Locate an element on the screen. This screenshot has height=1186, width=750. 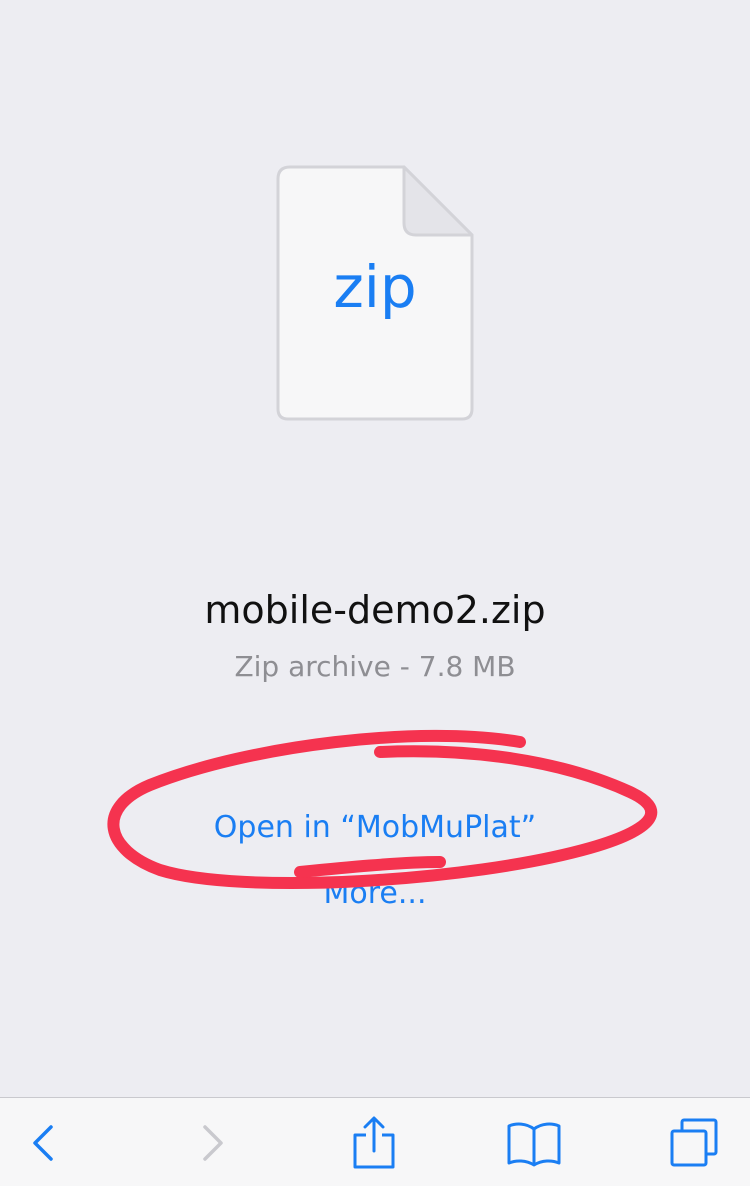
tabs-button is located at coordinates (694, 1142).